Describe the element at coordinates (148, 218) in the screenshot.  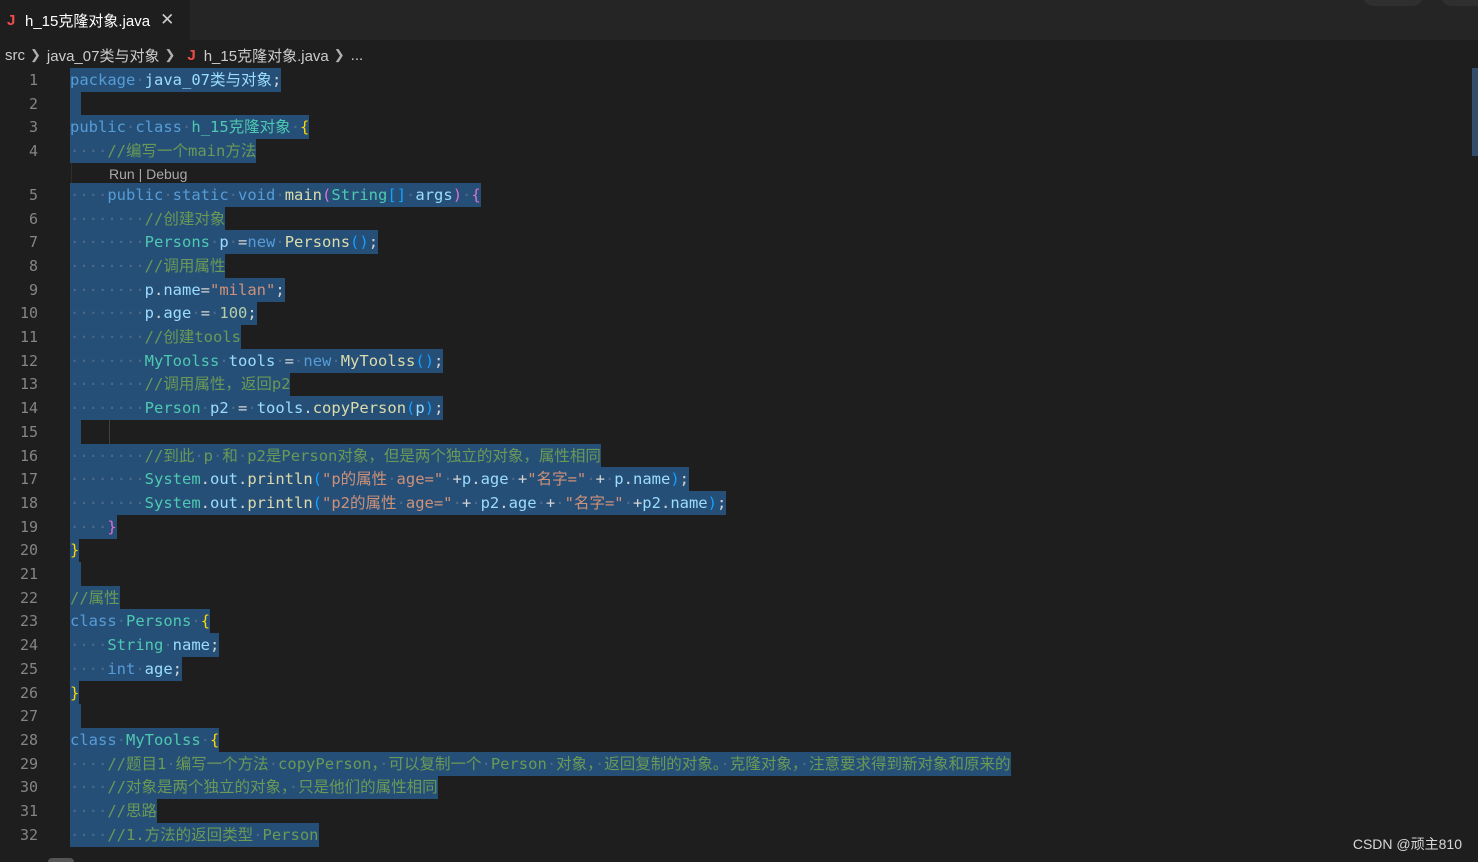
I see `code-text: ········//创建对象` at that location.